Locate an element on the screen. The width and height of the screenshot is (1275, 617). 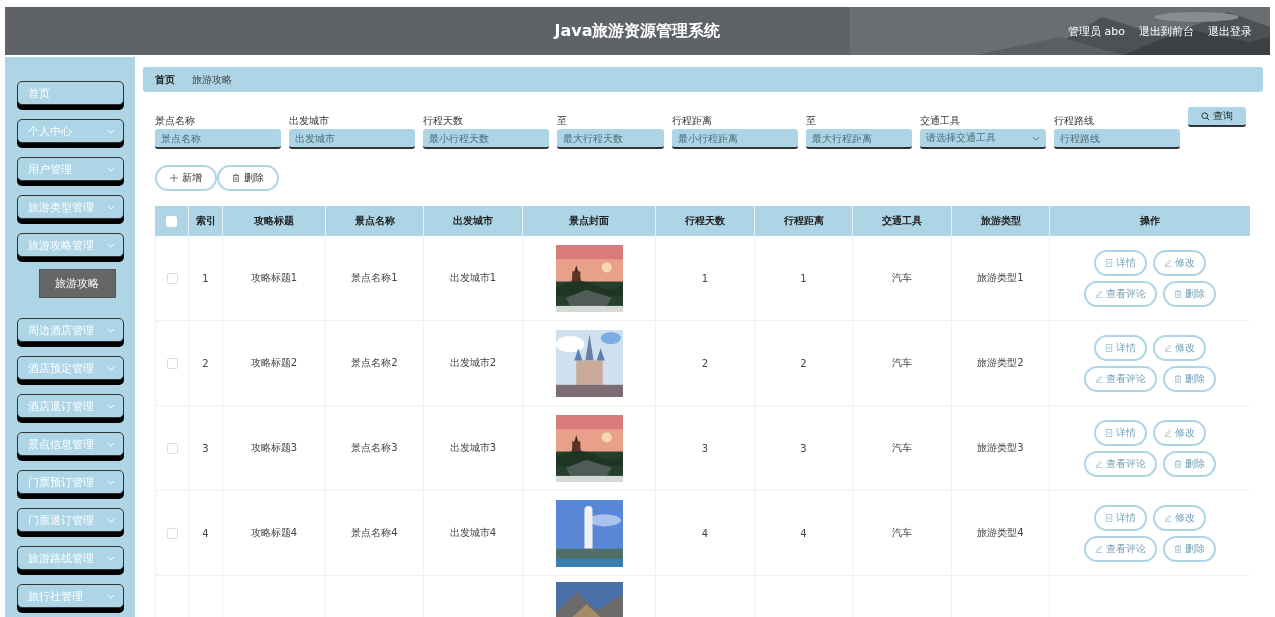
column-header: 交通工具 is located at coordinates (902, 221).